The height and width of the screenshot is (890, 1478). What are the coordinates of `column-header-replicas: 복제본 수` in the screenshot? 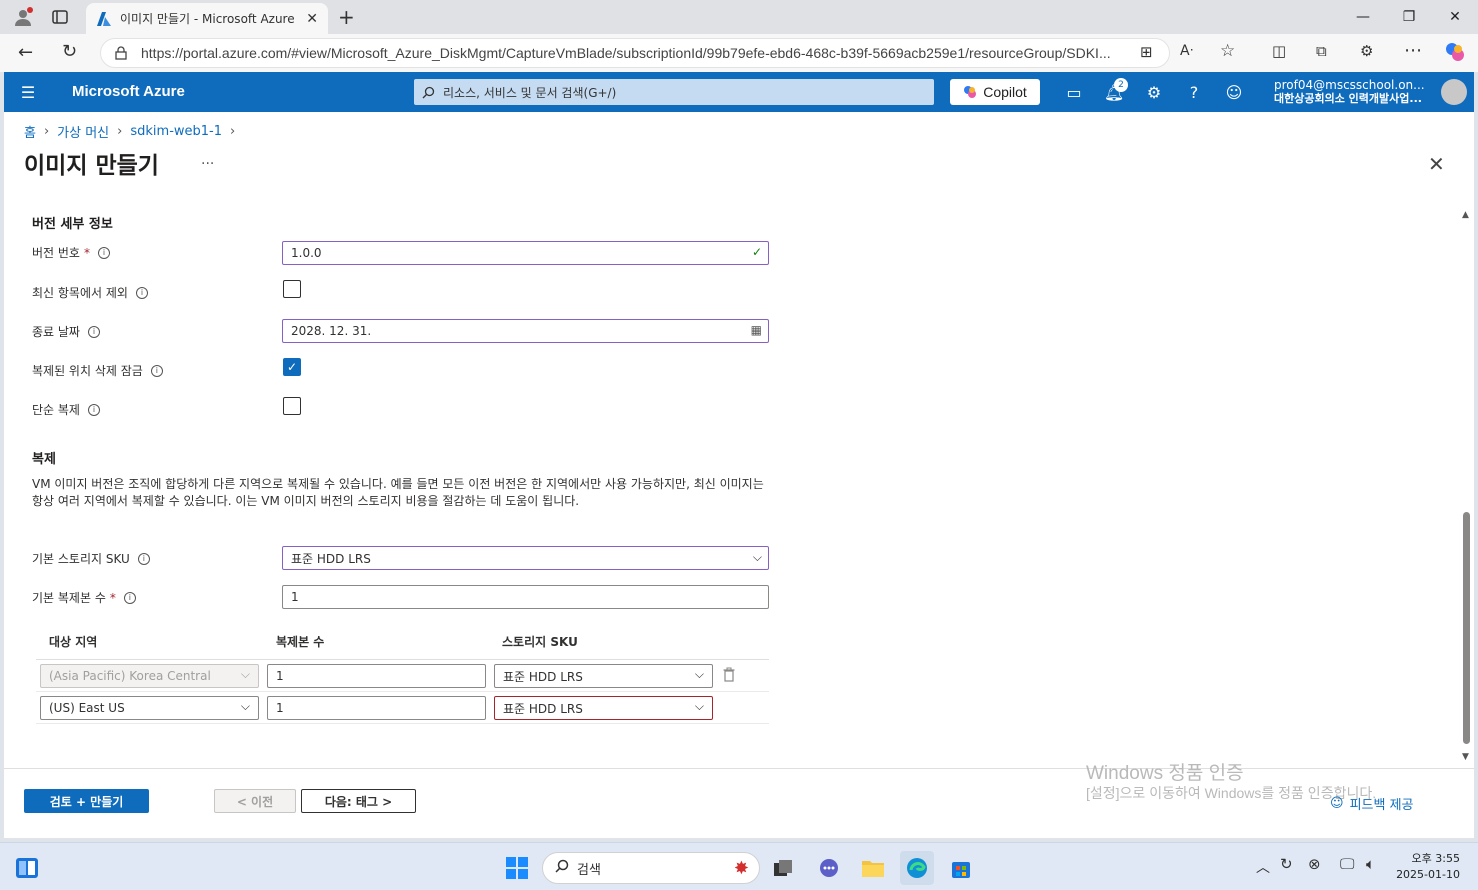 It's located at (300, 642).